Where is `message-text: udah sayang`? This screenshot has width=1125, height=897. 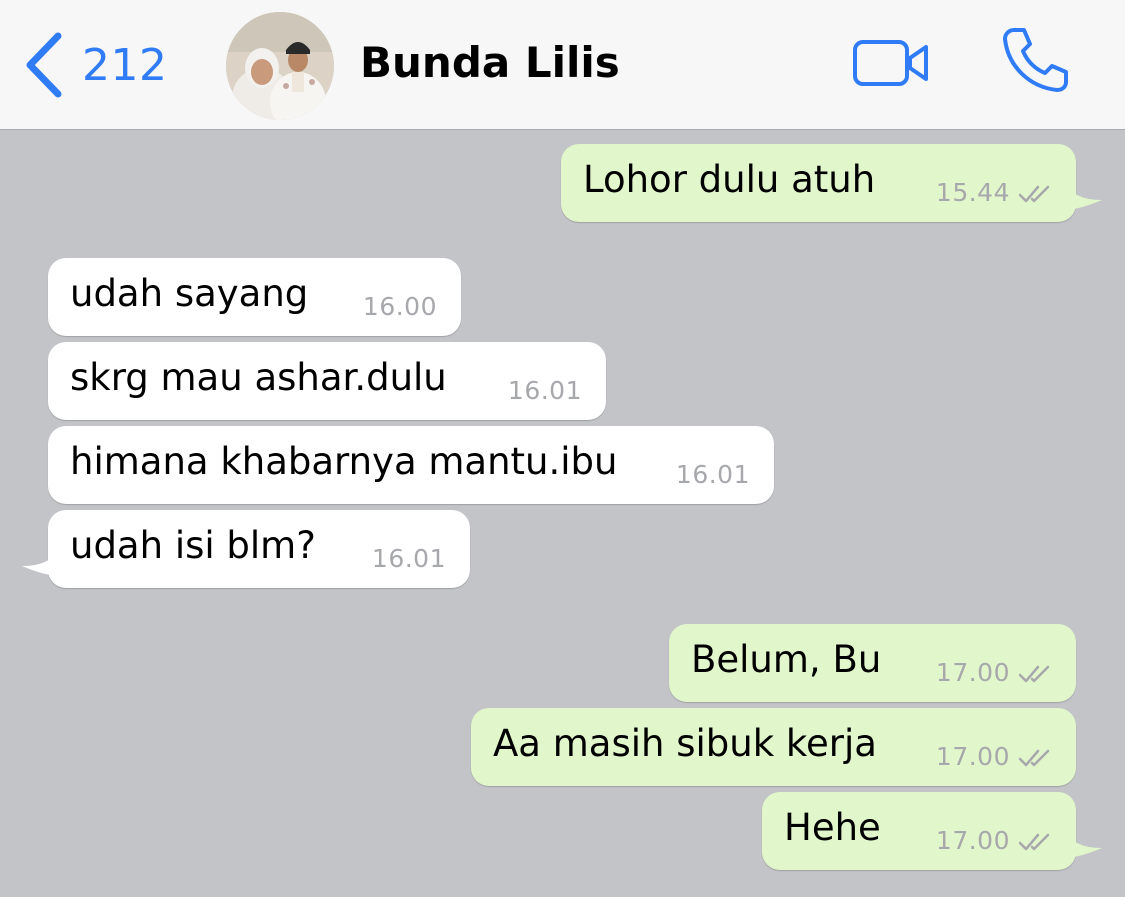
message-text: udah sayang is located at coordinates (189, 293).